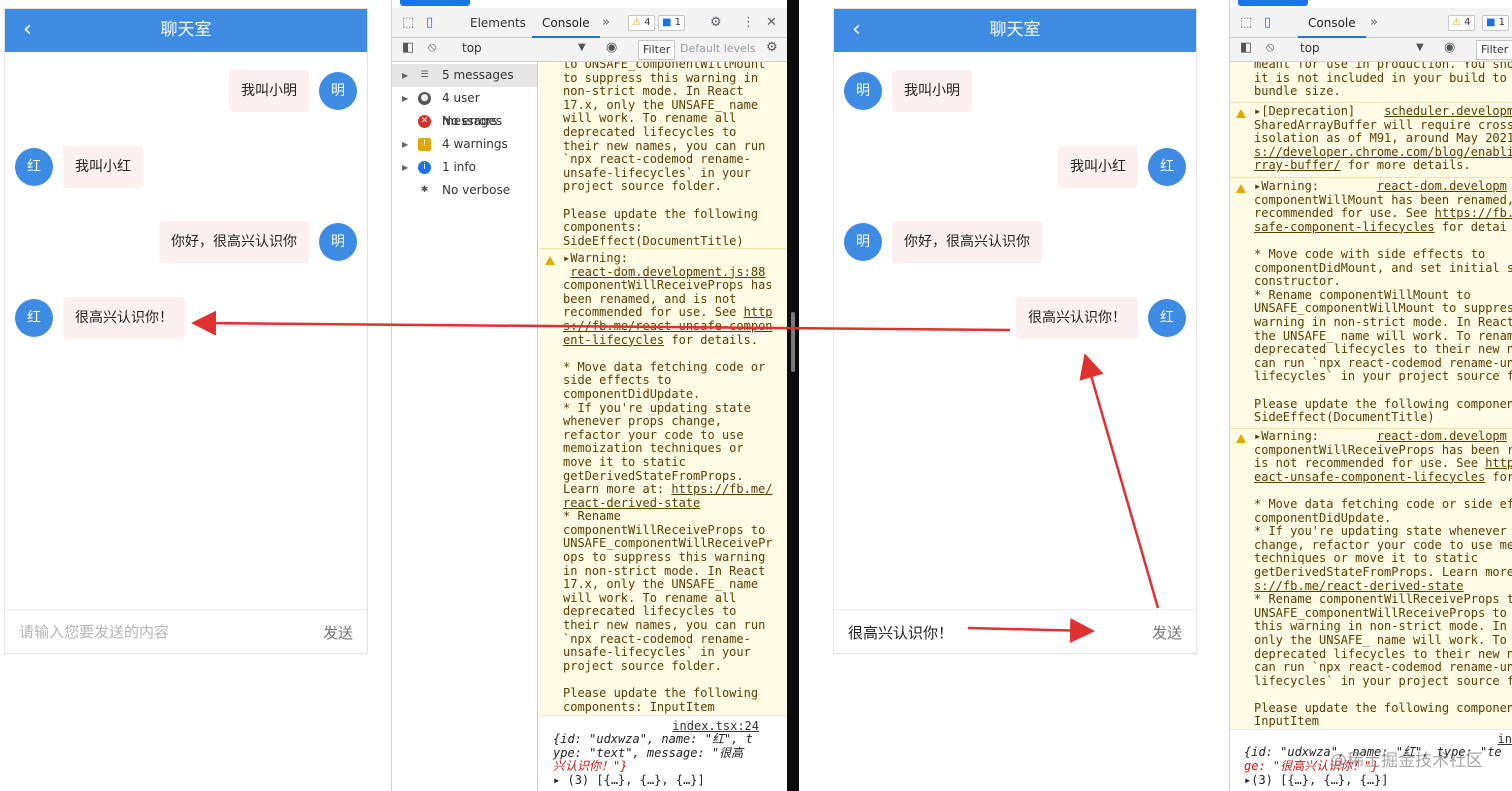 The width and height of the screenshot is (1512, 791). I want to click on array-preview: ▸ (3) [{…}, {…}, {…}], so click(667, 780).